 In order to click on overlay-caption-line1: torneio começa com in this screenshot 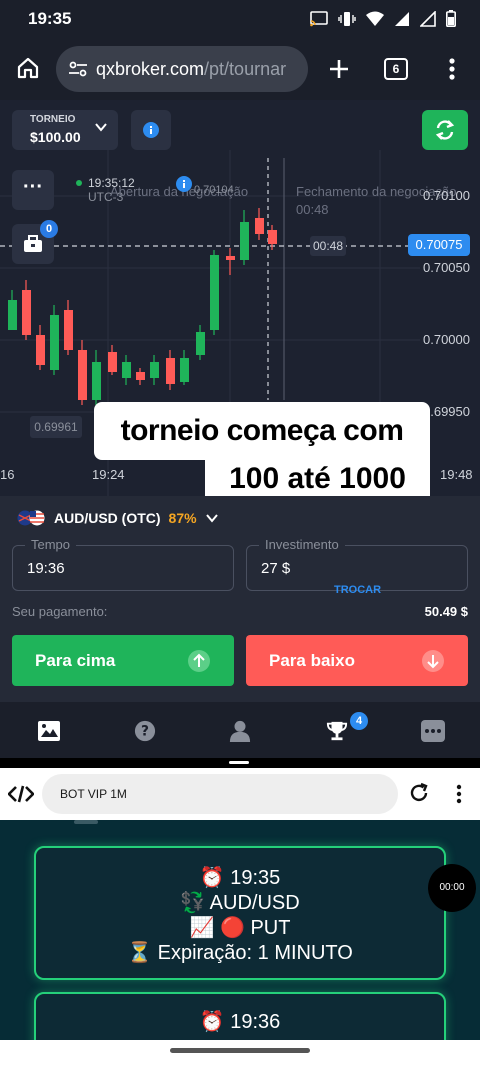, I will do `click(262, 431)`.